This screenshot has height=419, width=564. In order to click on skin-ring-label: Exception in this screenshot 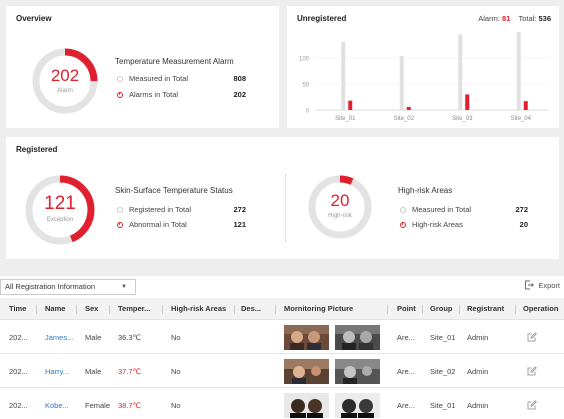, I will do `click(60, 220)`.